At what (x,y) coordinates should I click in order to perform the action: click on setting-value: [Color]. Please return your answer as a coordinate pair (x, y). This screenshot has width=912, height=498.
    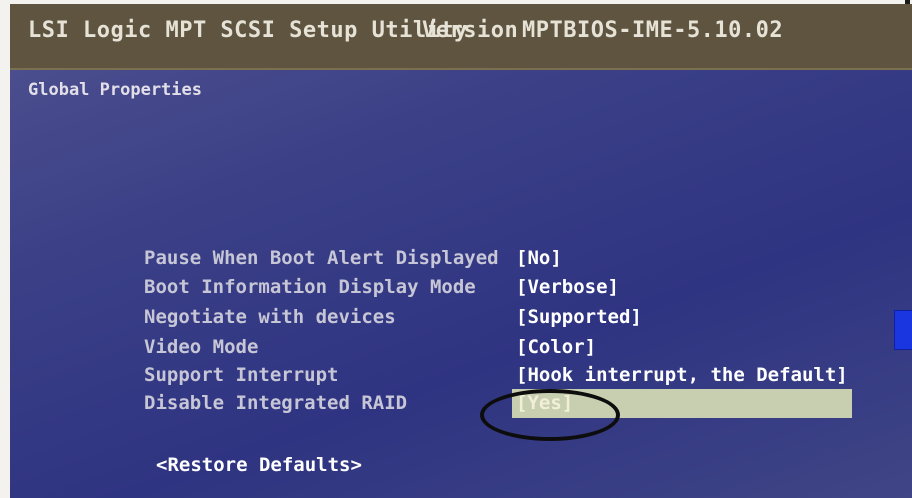
    Looking at the image, I should click on (556, 347).